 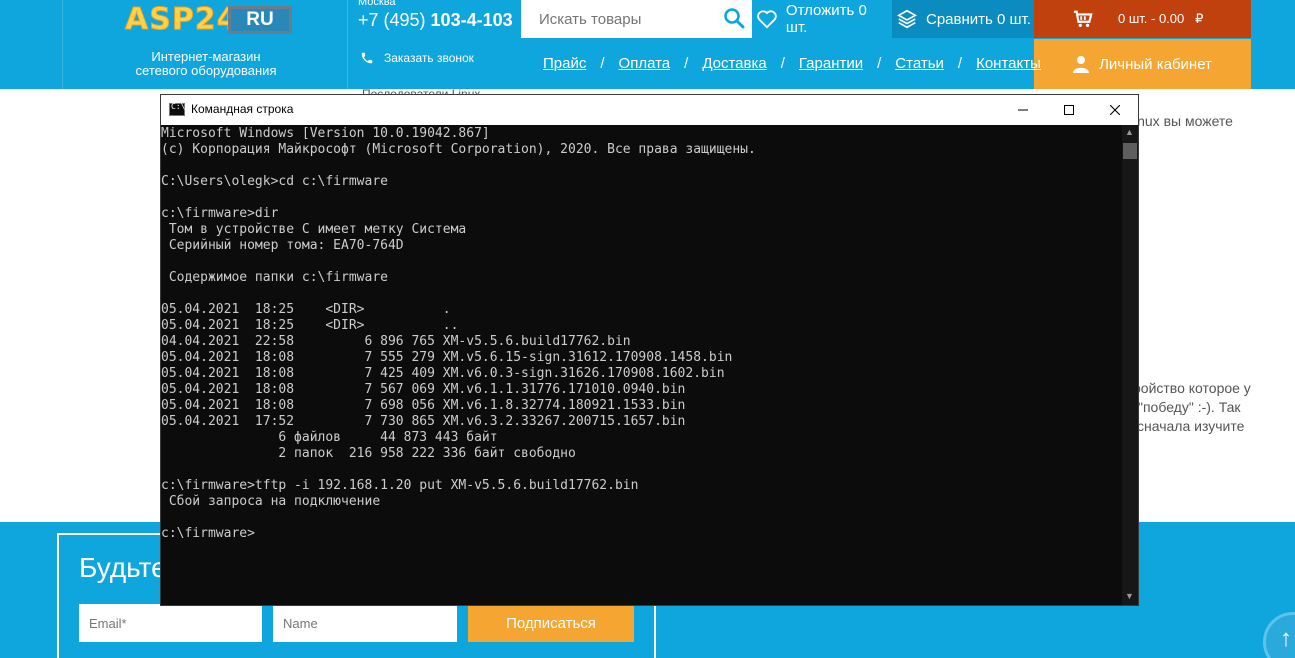 What do you see at coordinates (314, 229) in the screenshot?
I see `terminal-line: Том в устройстве C имеет метку Система` at bounding box center [314, 229].